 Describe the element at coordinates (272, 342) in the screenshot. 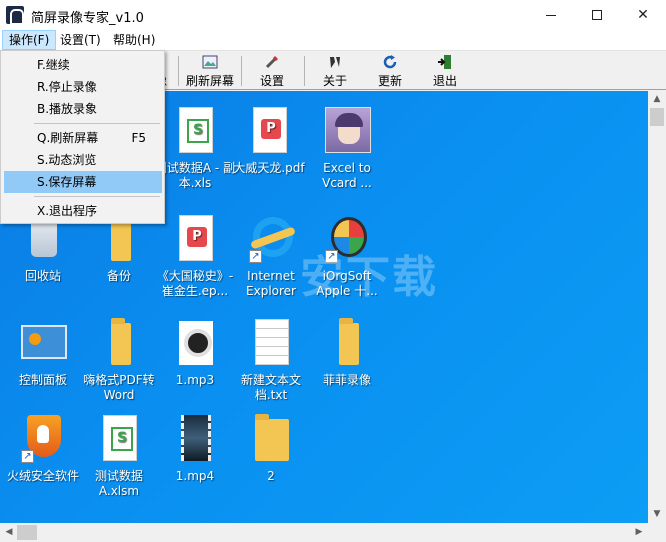

I see `text-file-icon` at that location.